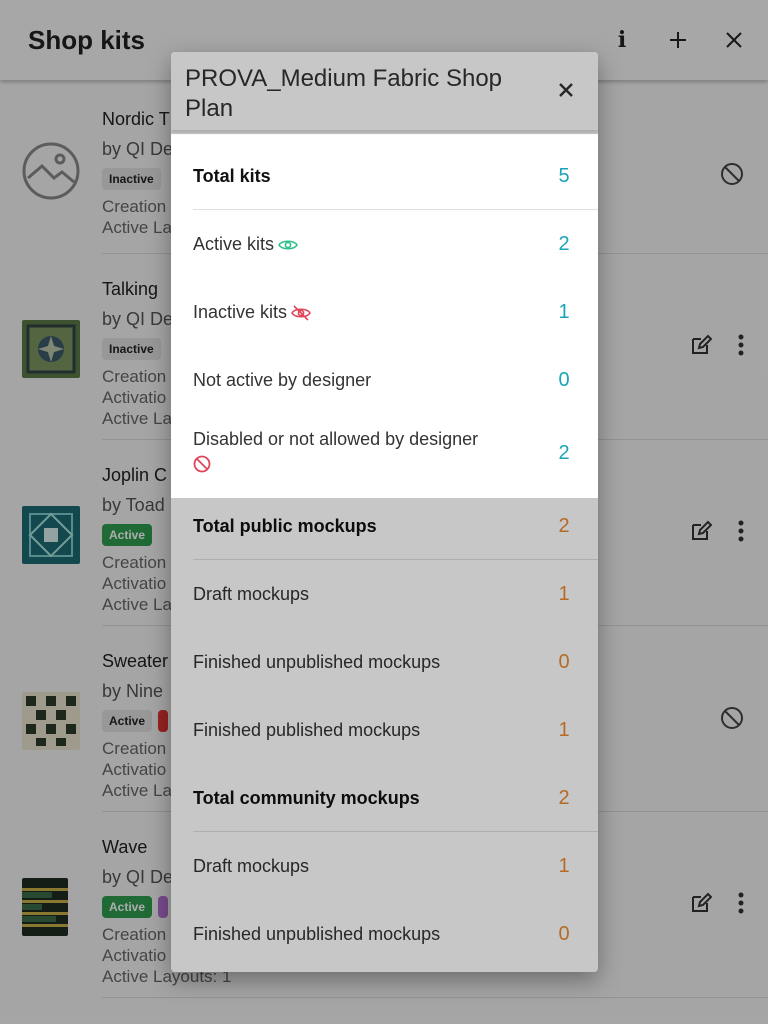 The width and height of the screenshot is (768, 1024). What do you see at coordinates (384, 244) in the screenshot?
I see `stat-active-kits: Active kits 2` at bounding box center [384, 244].